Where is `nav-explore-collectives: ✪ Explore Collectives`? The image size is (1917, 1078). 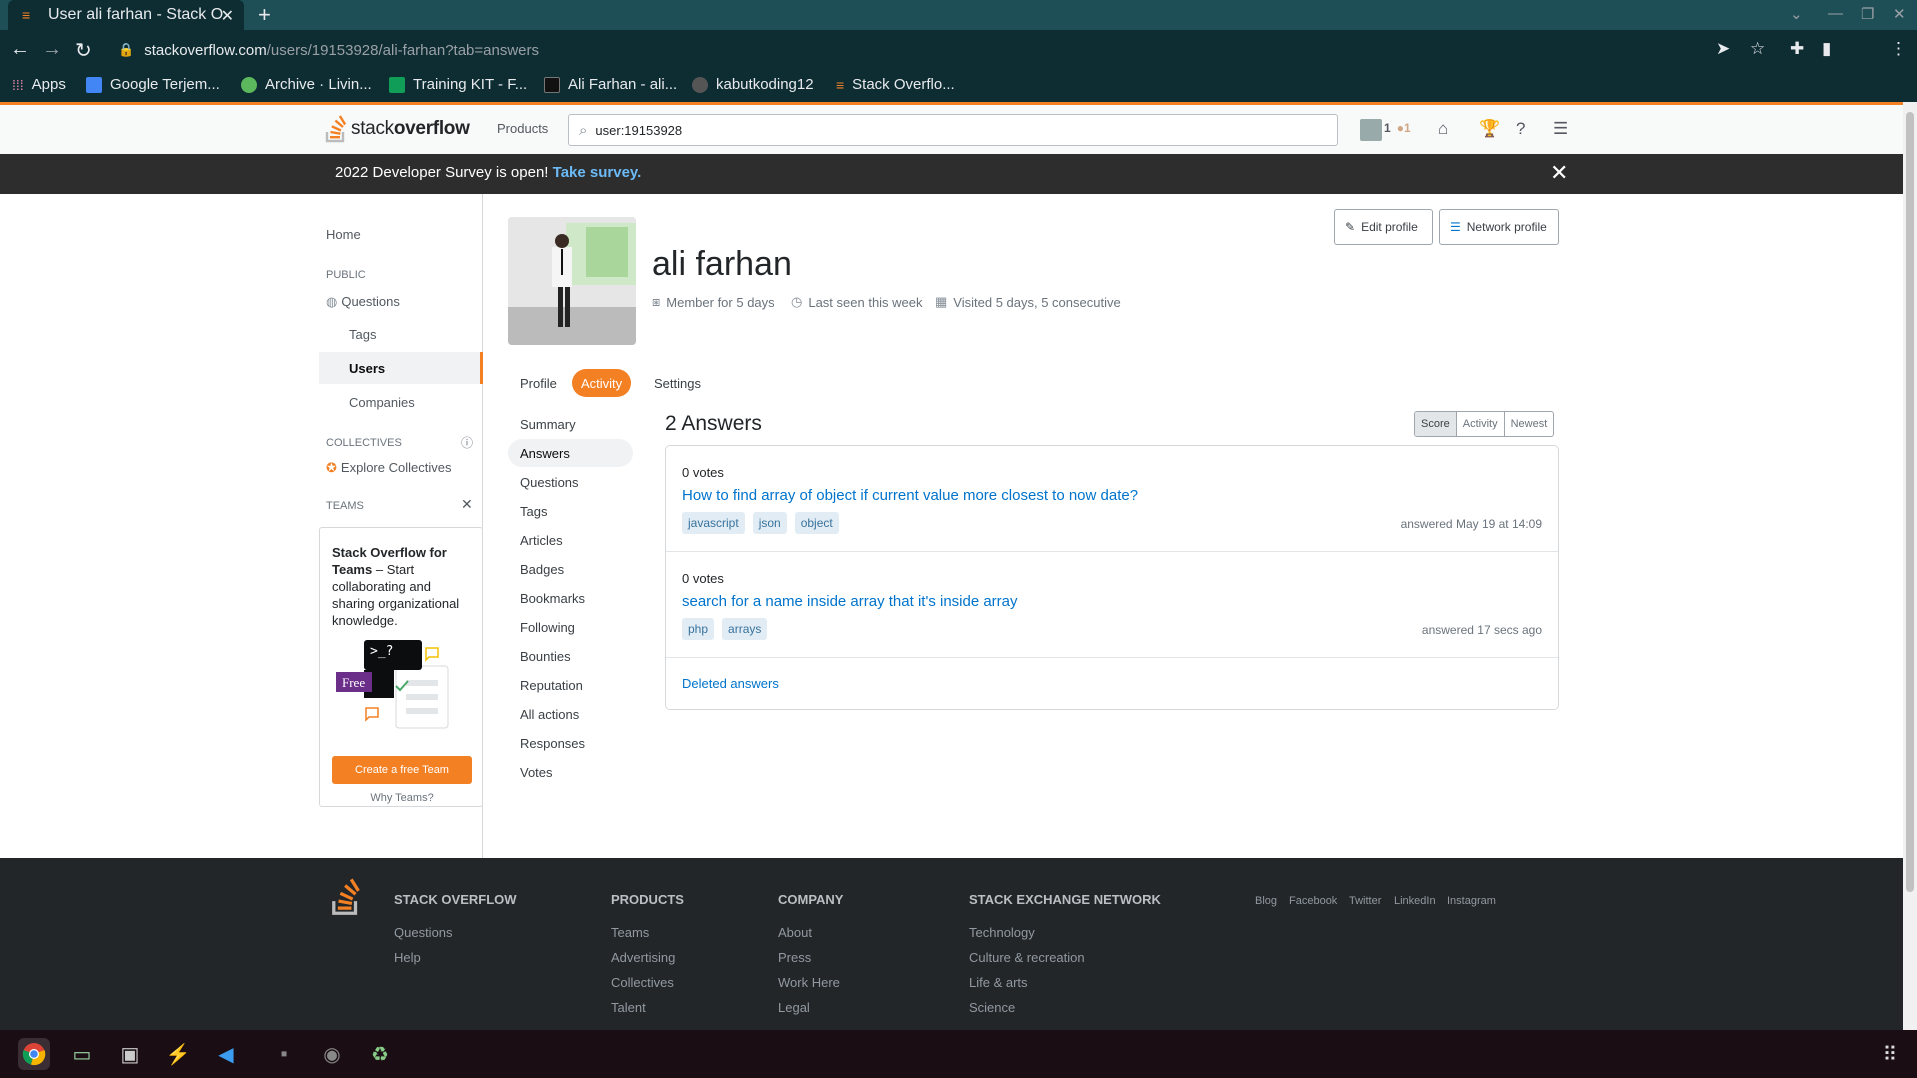 nav-explore-collectives: ✪ Explore Collectives is located at coordinates (388, 468).